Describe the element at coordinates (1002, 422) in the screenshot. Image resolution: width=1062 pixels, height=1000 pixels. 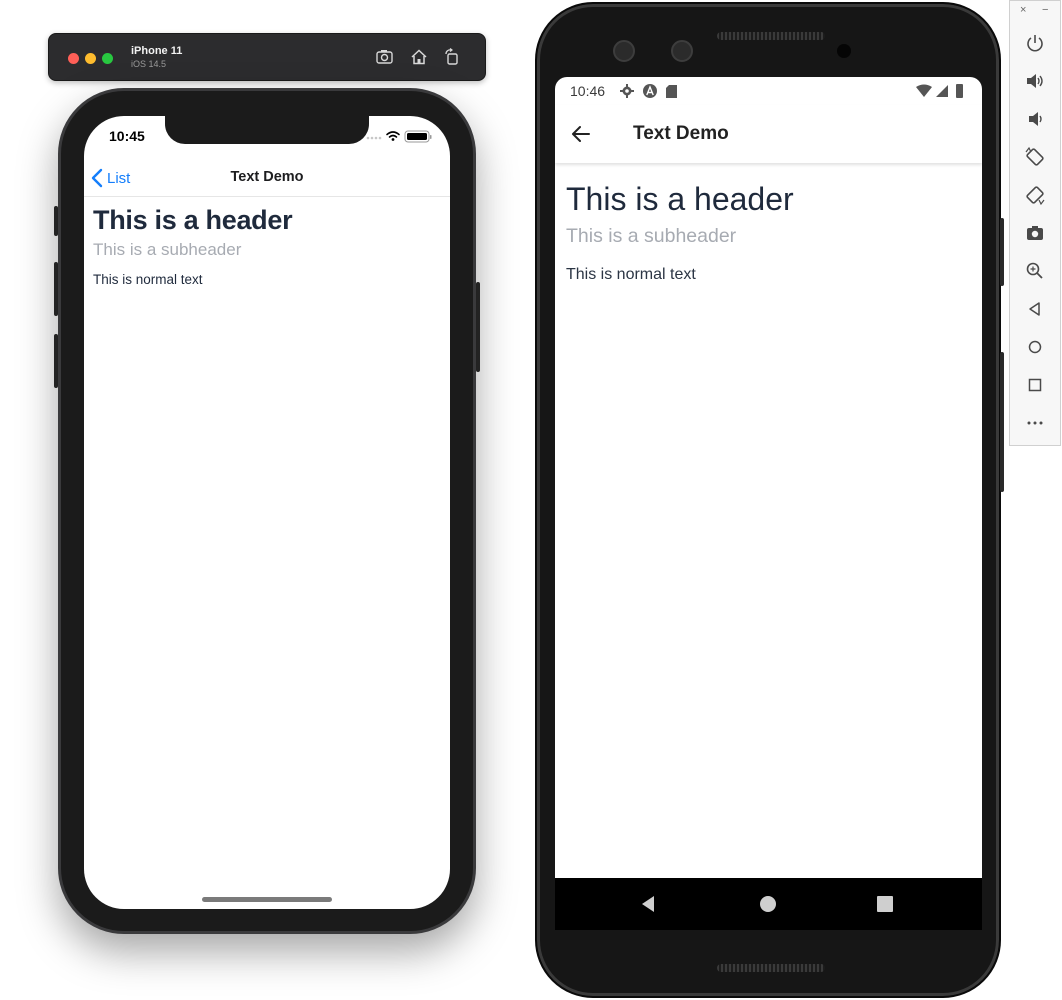
I see `android-volume-rocker` at that location.